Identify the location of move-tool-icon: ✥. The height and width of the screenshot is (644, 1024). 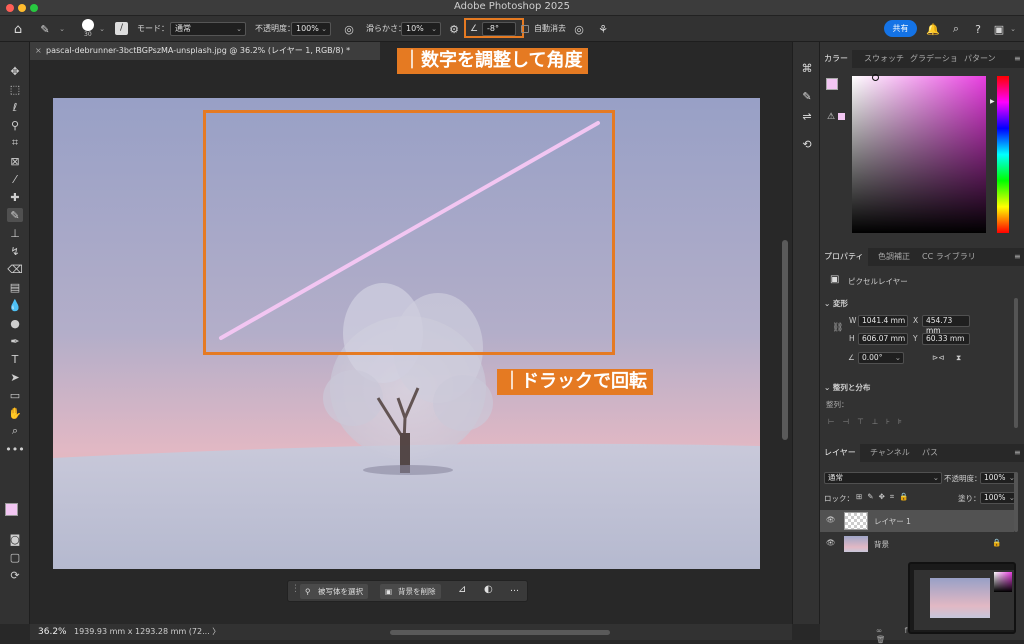
(15, 71).